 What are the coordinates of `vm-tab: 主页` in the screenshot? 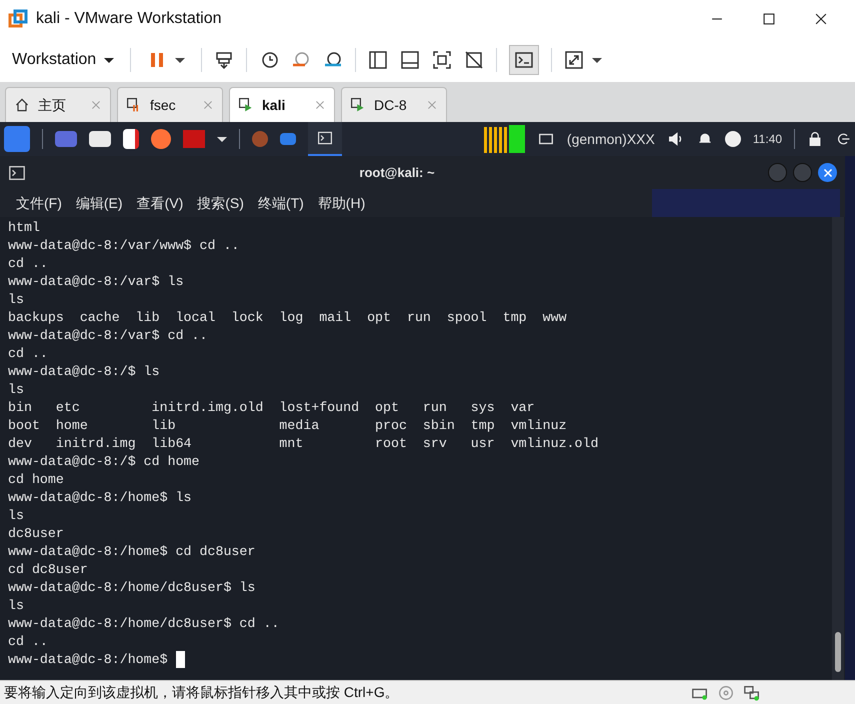 It's located at (58, 104).